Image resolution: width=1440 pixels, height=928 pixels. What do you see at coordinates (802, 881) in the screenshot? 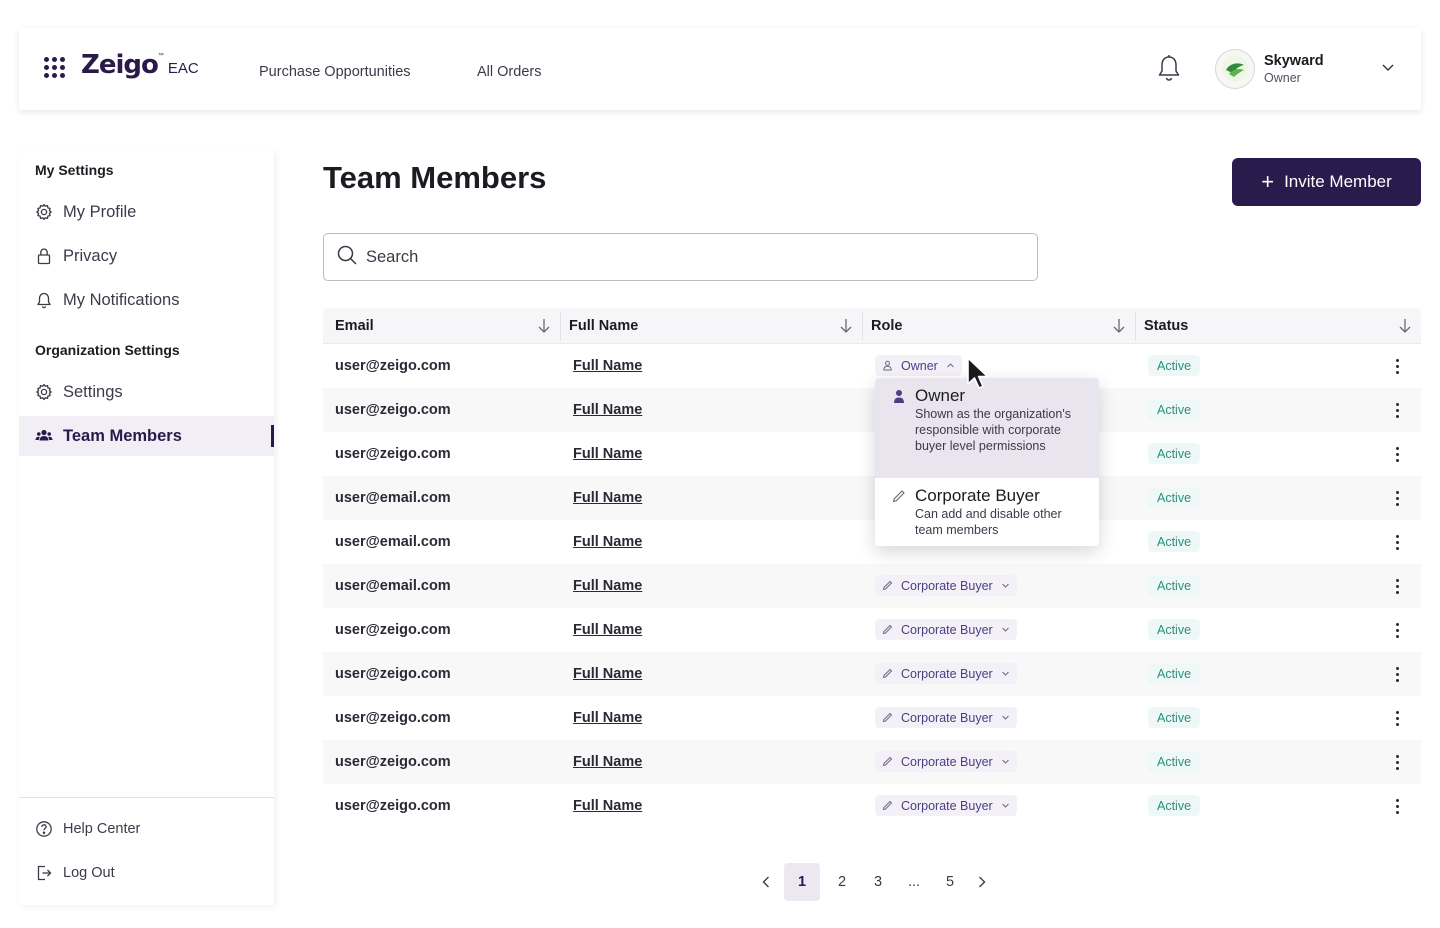
I see `page-button-current: 1` at bounding box center [802, 881].